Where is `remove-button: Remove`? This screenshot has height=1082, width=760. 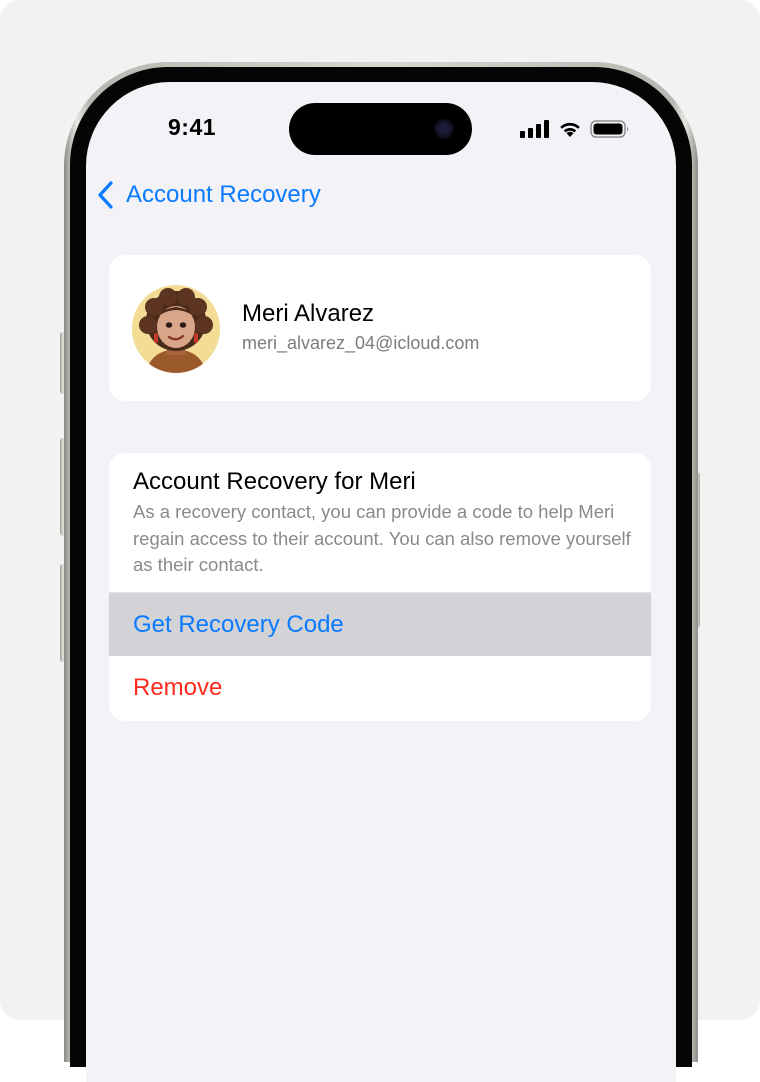
remove-button: Remove is located at coordinates (380, 688).